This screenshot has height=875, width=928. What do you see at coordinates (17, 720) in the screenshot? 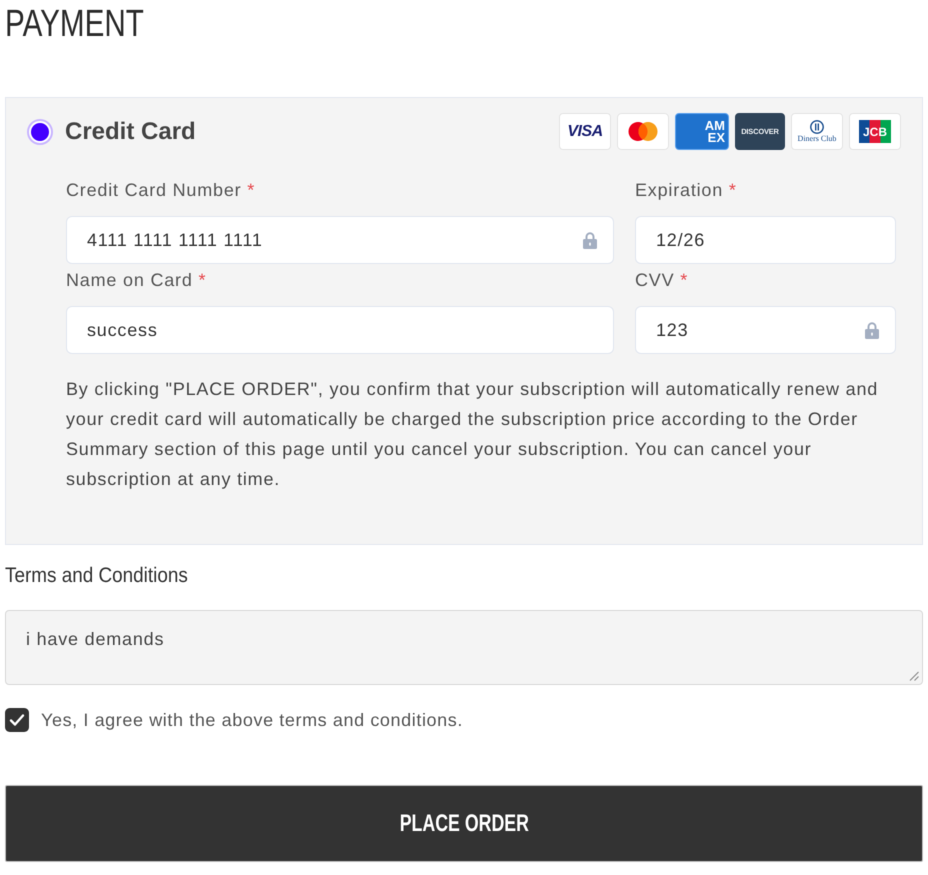
I see `checkbox` at bounding box center [17, 720].